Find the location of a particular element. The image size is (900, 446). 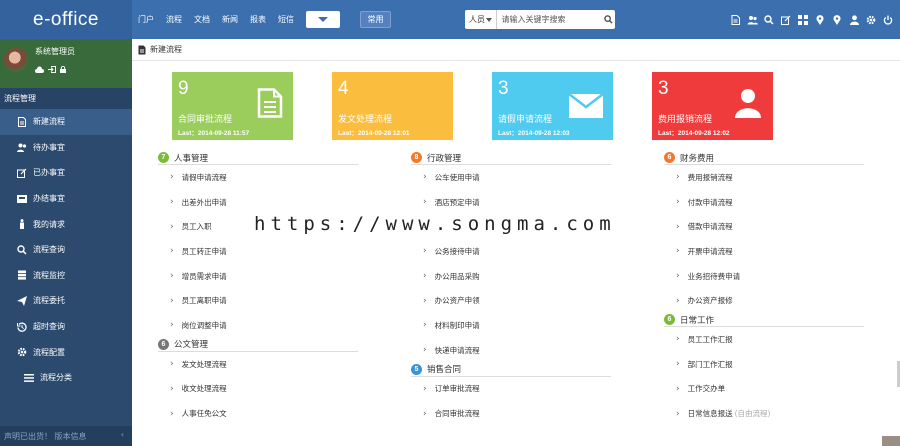

nav-flow: 流程 is located at coordinates (174, 19).